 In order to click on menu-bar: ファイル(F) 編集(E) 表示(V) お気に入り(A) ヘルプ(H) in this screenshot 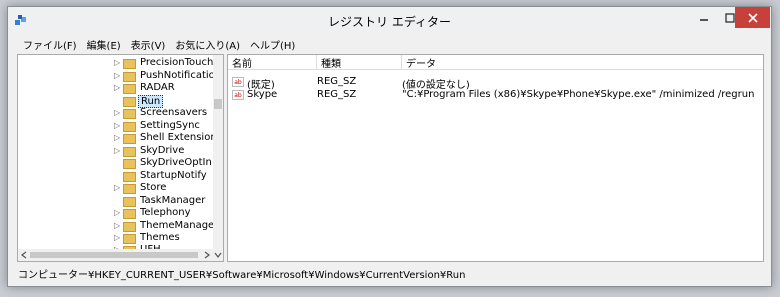, I will do `click(389, 43)`.